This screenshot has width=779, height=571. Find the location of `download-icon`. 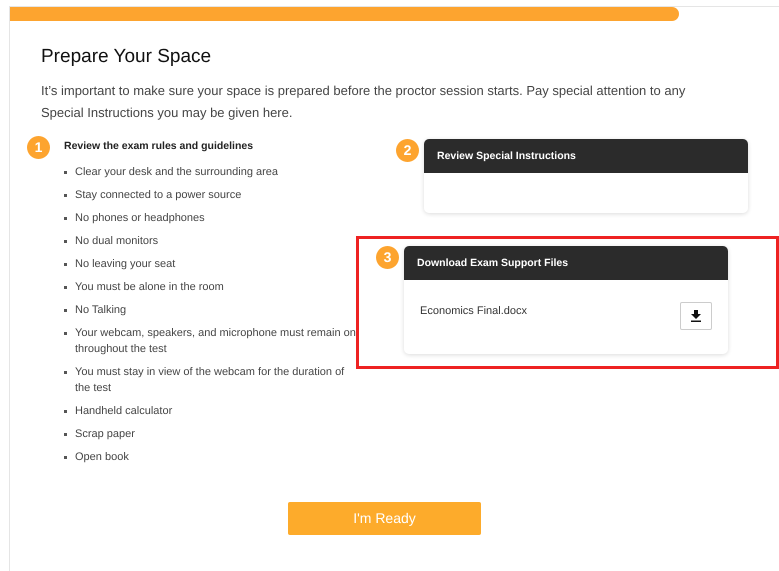

download-icon is located at coordinates (696, 316).